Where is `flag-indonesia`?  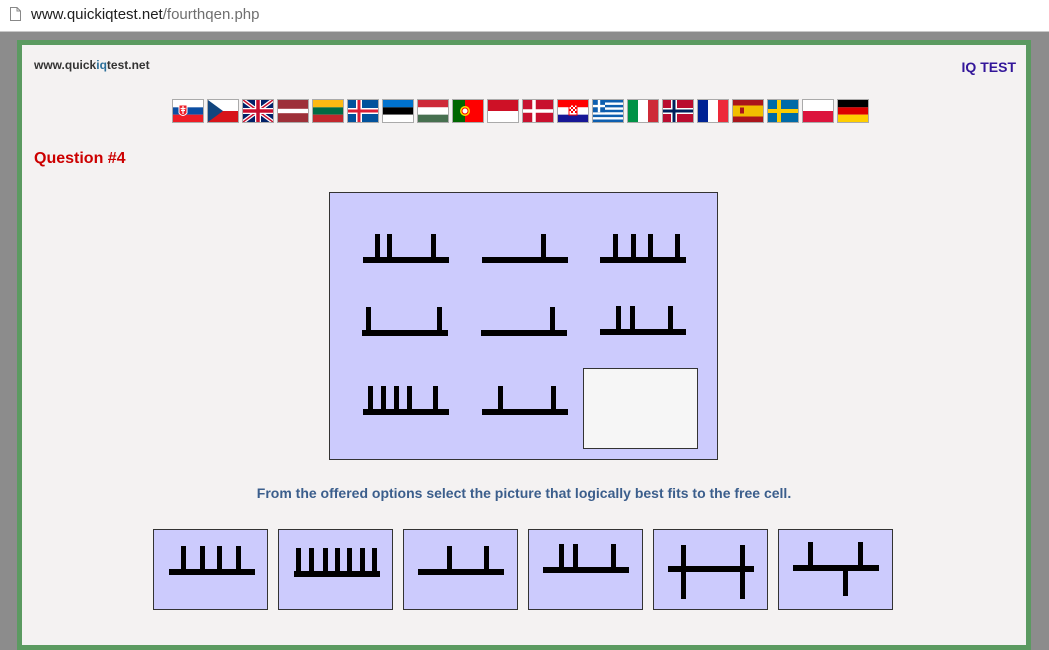
flag-indonesia is located at coordinates (503, 111).